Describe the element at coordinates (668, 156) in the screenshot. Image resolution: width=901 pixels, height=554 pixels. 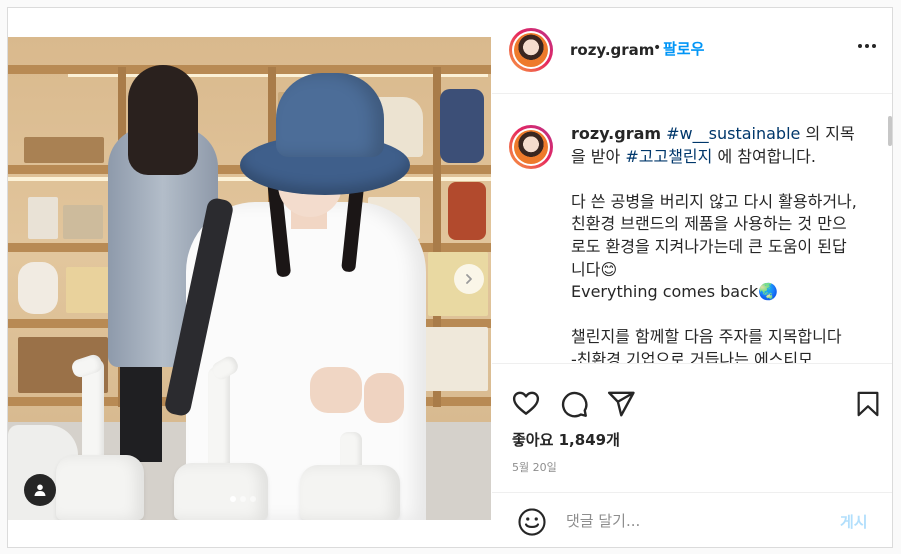
I see `caption-hashtag: #고고챌린지` at that location.